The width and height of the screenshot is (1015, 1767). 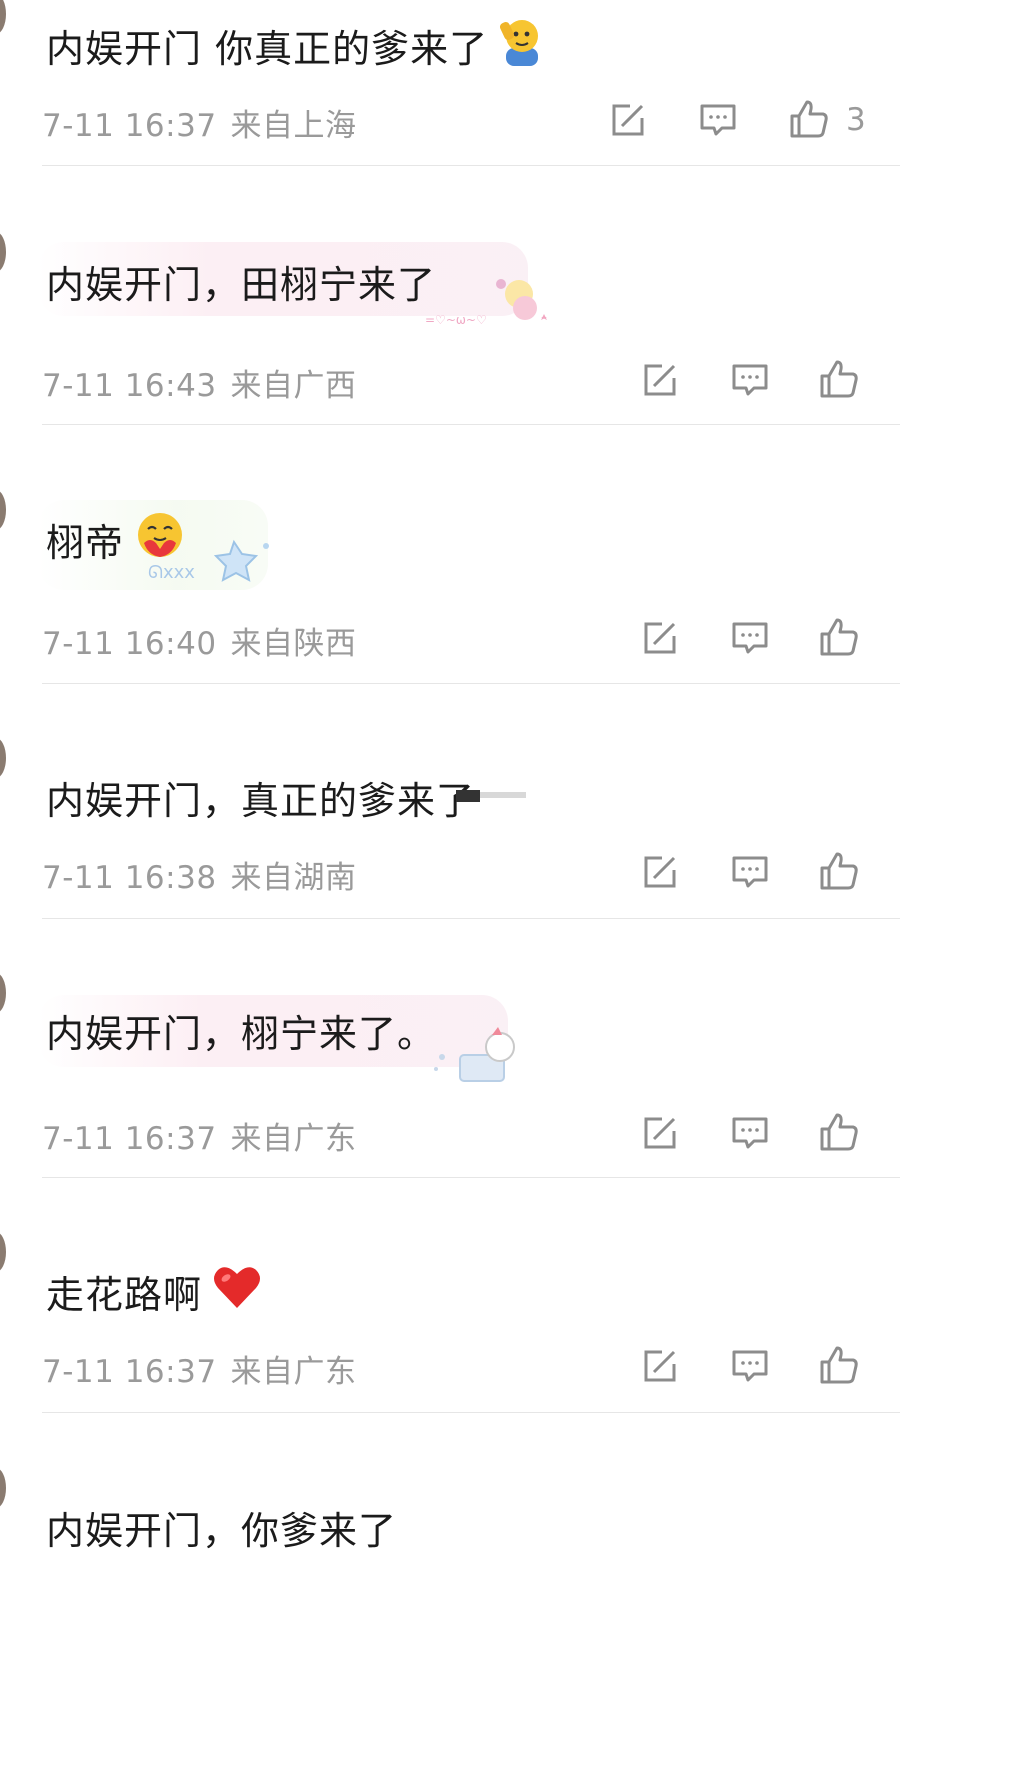 What do you see at coordinates (293, 386) in the screenshot?
I see `comment-location: 来自广西` at bounding box center [293, 386].